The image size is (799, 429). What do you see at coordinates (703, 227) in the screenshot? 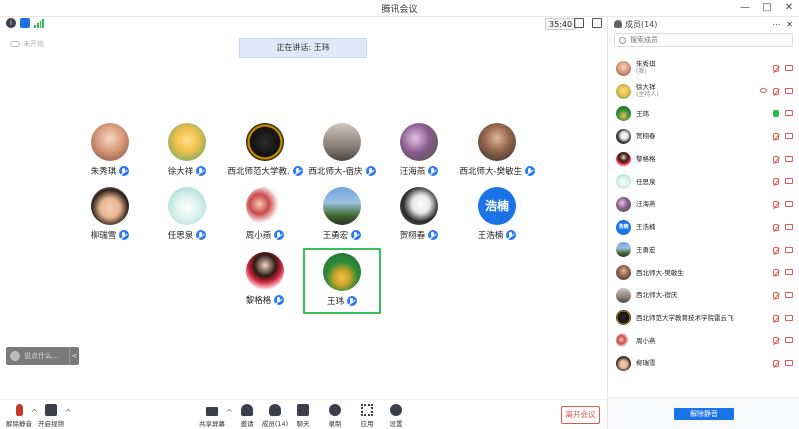
I see `member-row: 浩楠 王浩楠` at bounding box center [703, 227].